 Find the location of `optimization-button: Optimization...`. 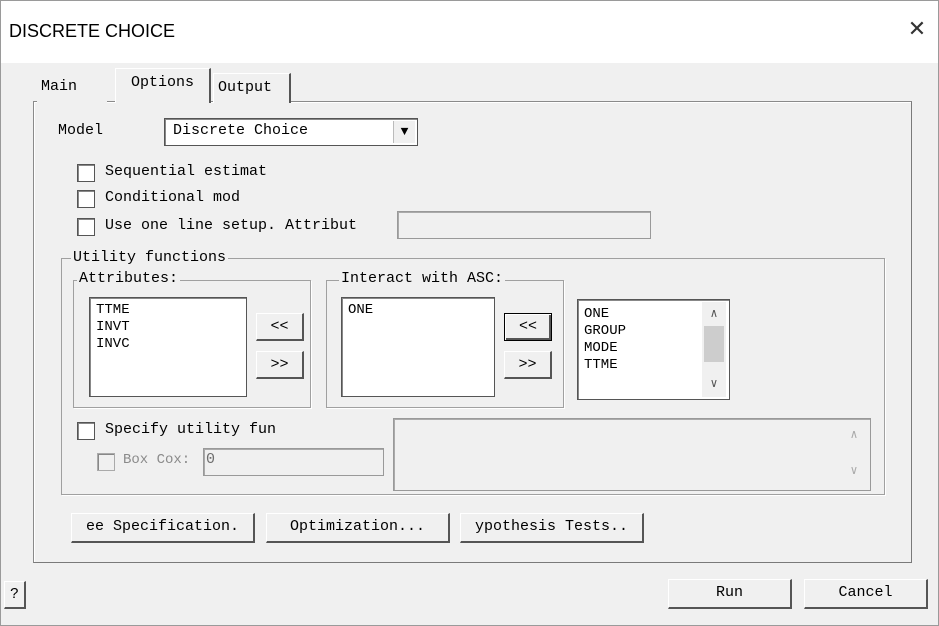

optimization-button: Optimization... is located at coordinates (358, 528).